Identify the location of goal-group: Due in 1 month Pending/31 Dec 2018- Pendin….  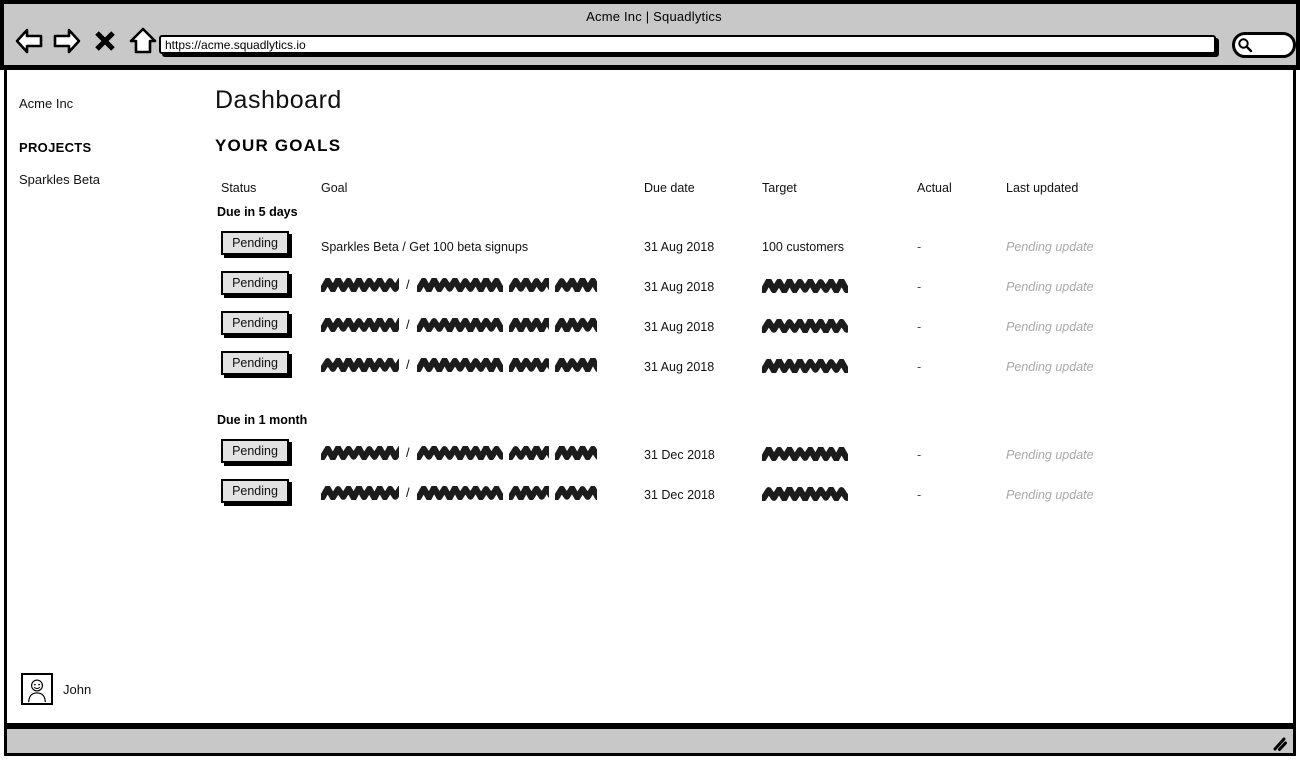
(750, 466).